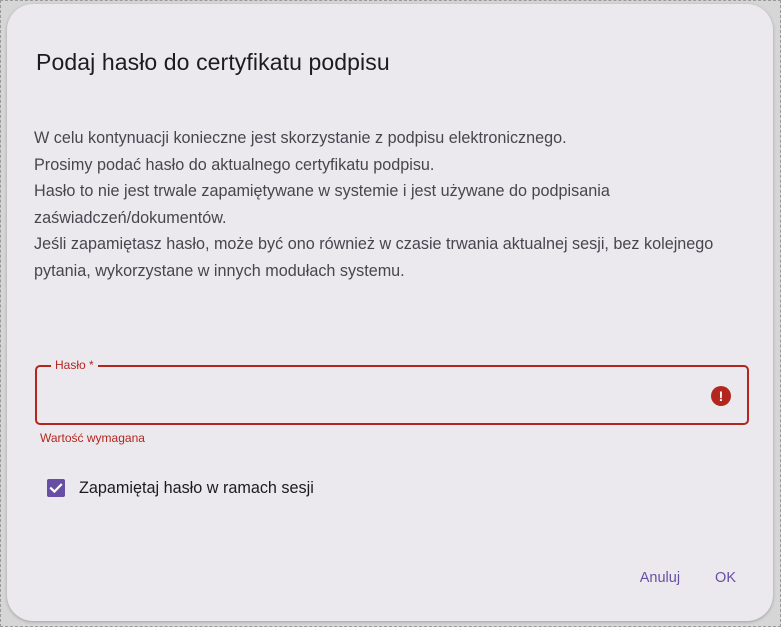 The width and height of the screenshot is (781, 627). I want to click on error-icon: !, so click(721, 396).